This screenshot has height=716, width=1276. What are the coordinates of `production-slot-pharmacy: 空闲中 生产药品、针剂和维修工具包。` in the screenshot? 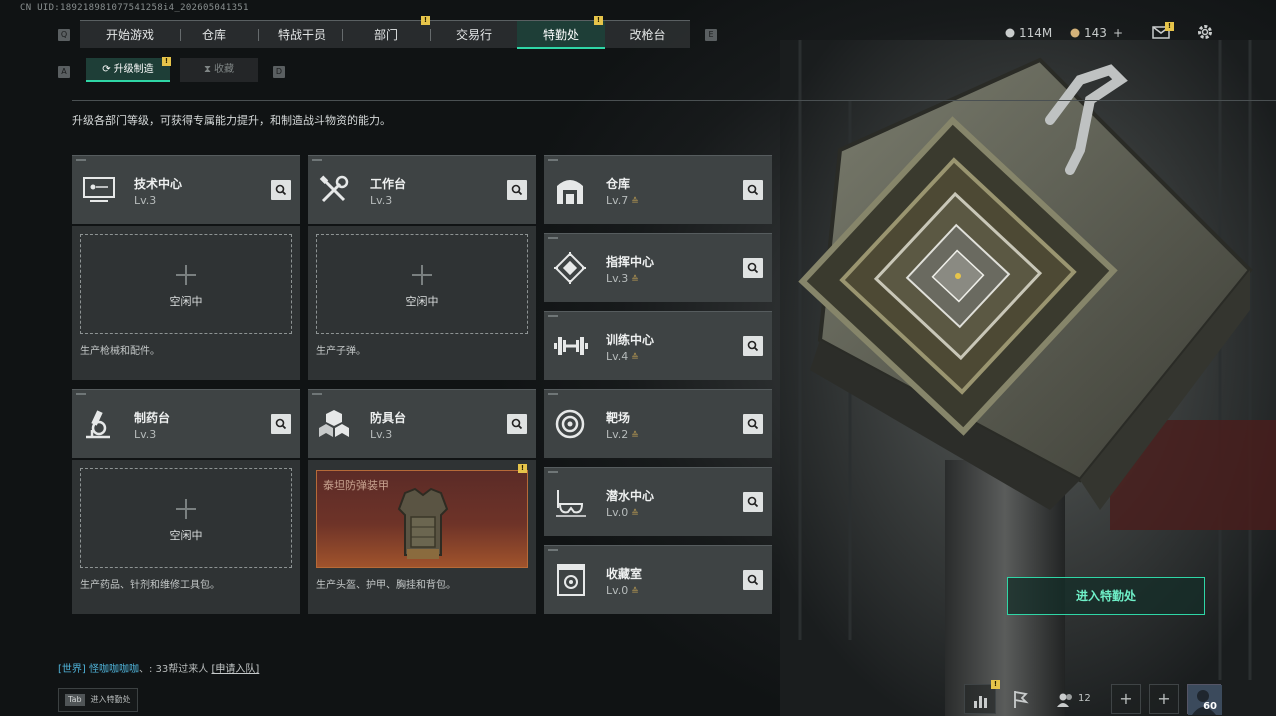 It's located at (186, 537).